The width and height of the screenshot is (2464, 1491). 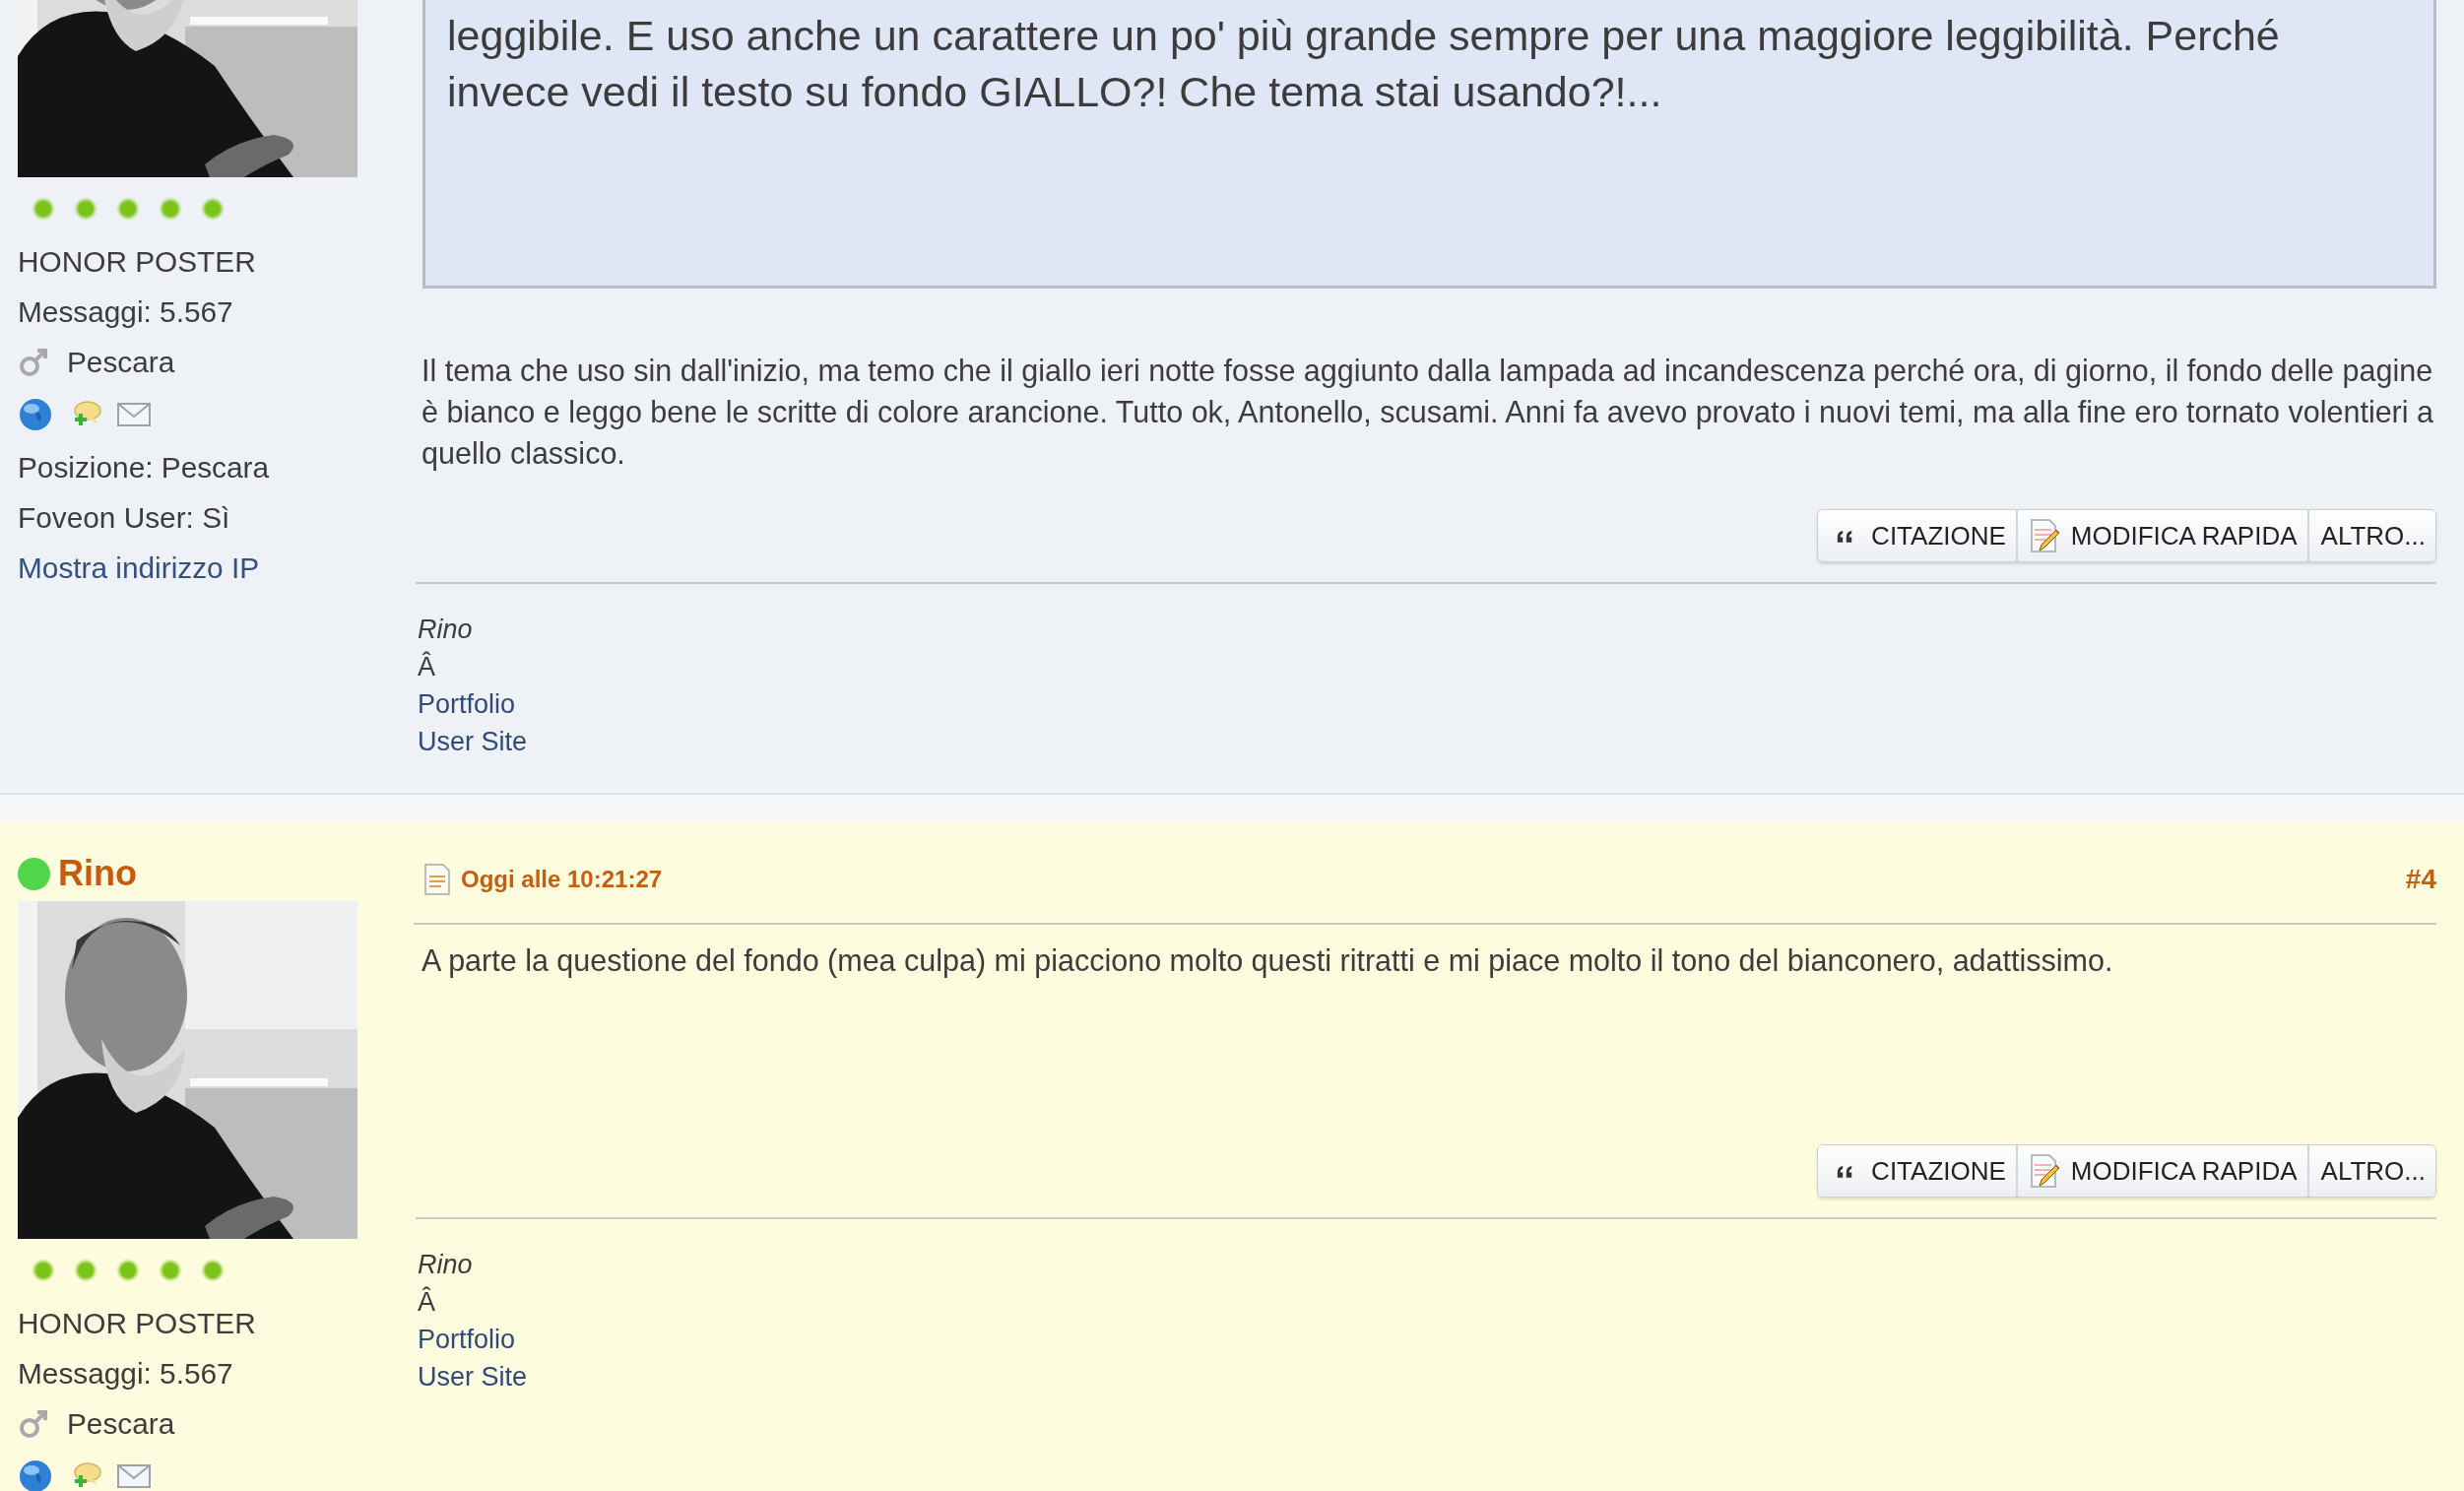 I want to click on author-name: Rino, so click(x=98, y=873).